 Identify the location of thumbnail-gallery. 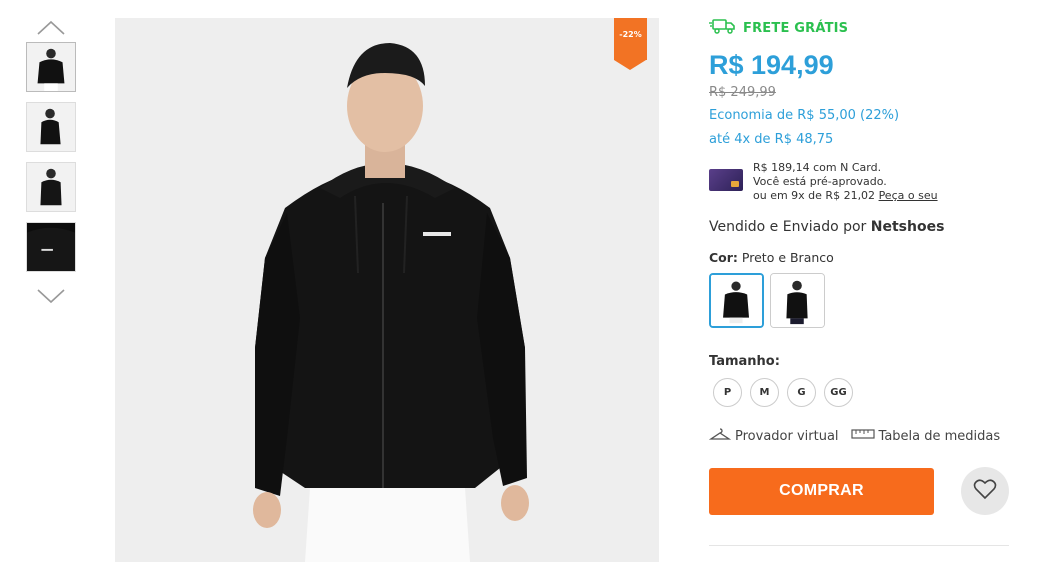
(51, 162).